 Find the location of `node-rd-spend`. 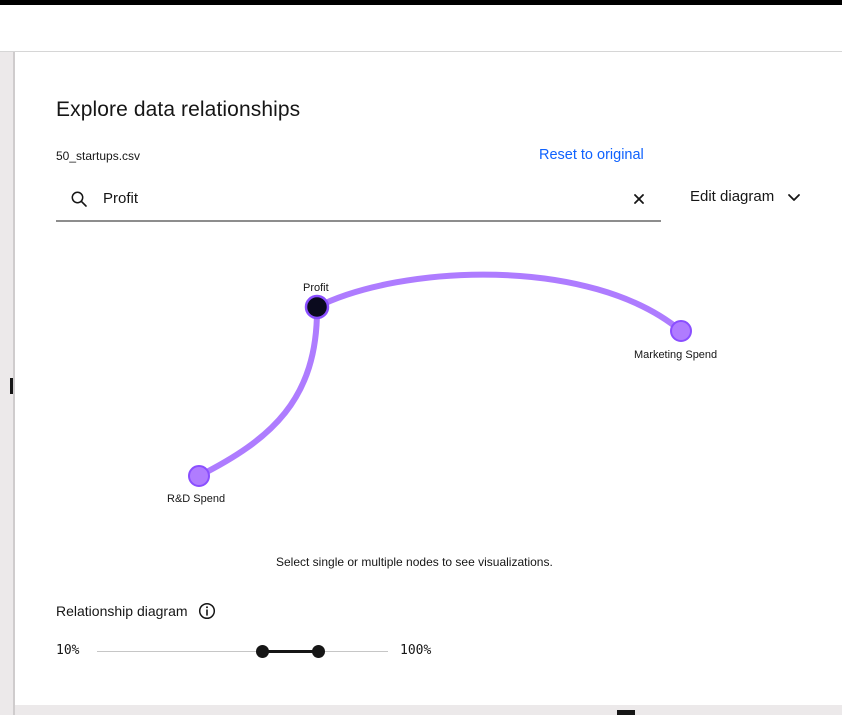

node-rd-spend is located at coordinates (199, 476).